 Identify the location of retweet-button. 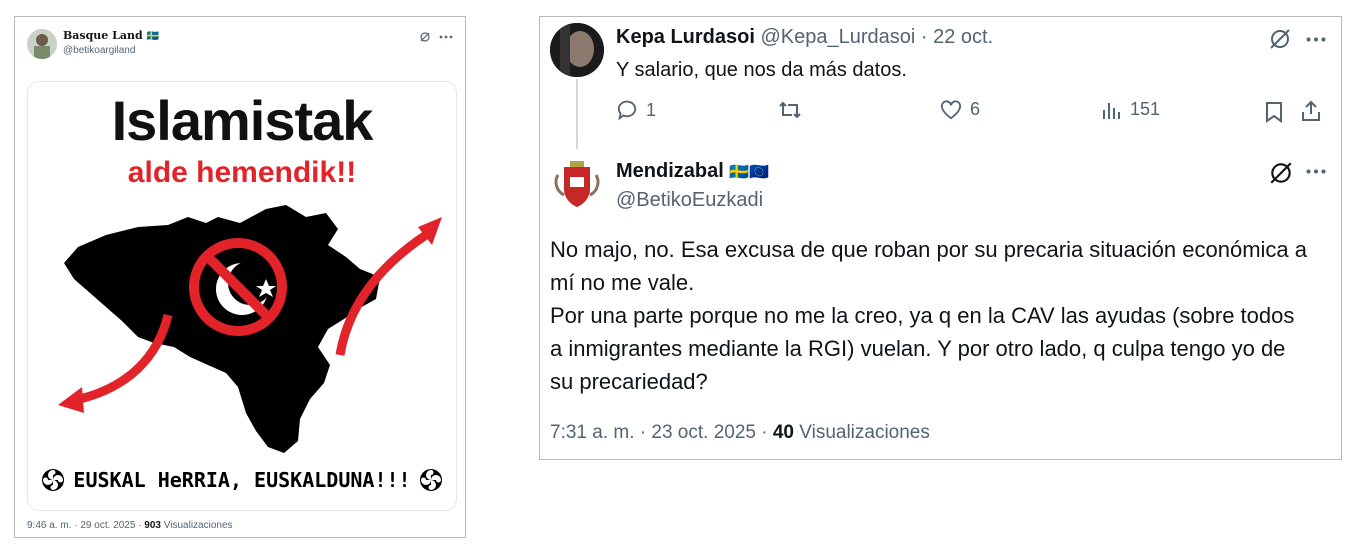
(790, 110).